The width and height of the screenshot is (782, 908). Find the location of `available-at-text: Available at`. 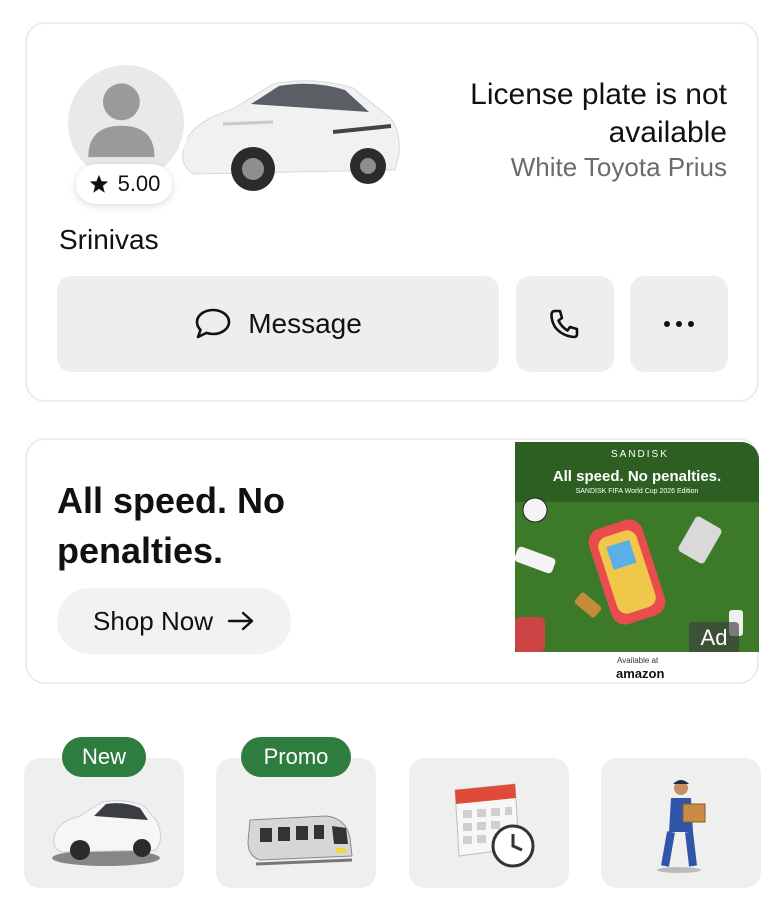

available-at-text: Available at is located at coordinates (638, 660).